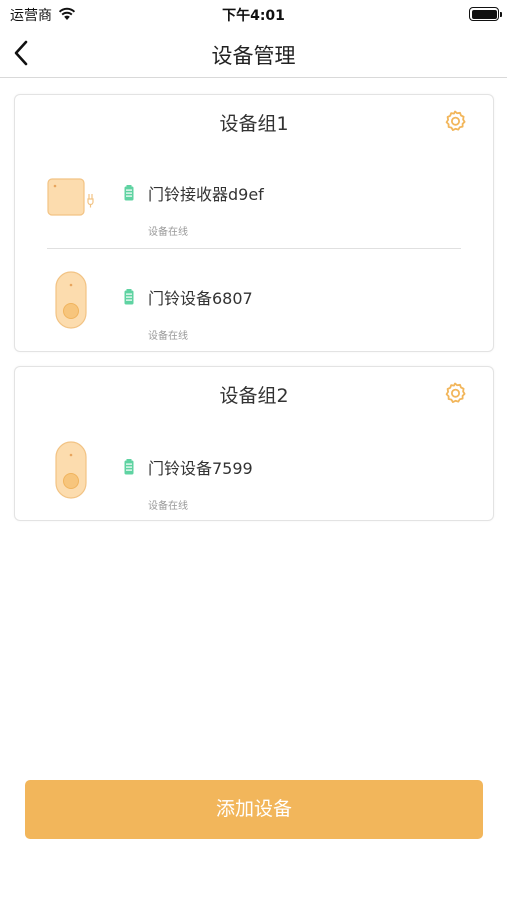 This screenshot has width=507, height=900. Describe the element at coordinates (254, 205) in the screenshot. I see `device-row: 门铃接收器d9ef 设备在线` at that location.